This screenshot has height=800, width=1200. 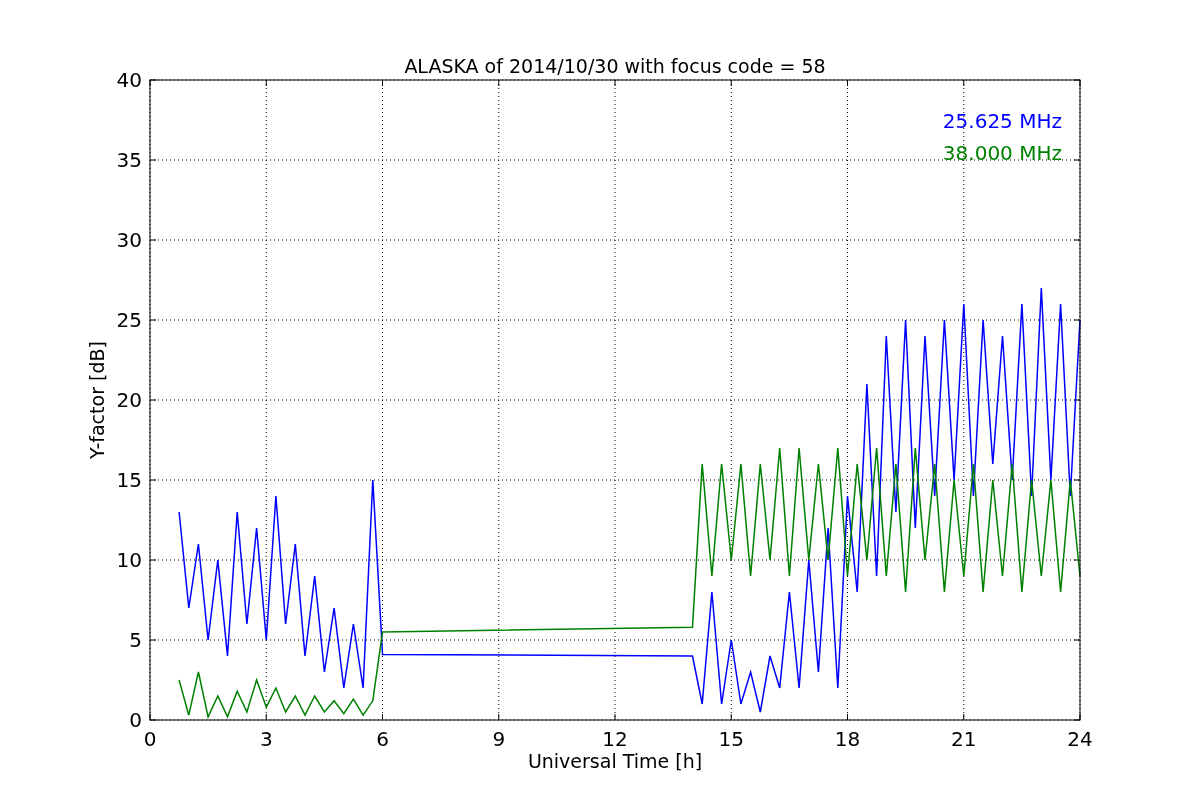 I want to click on x-tick-label: 6, so click(x=382, y=739).